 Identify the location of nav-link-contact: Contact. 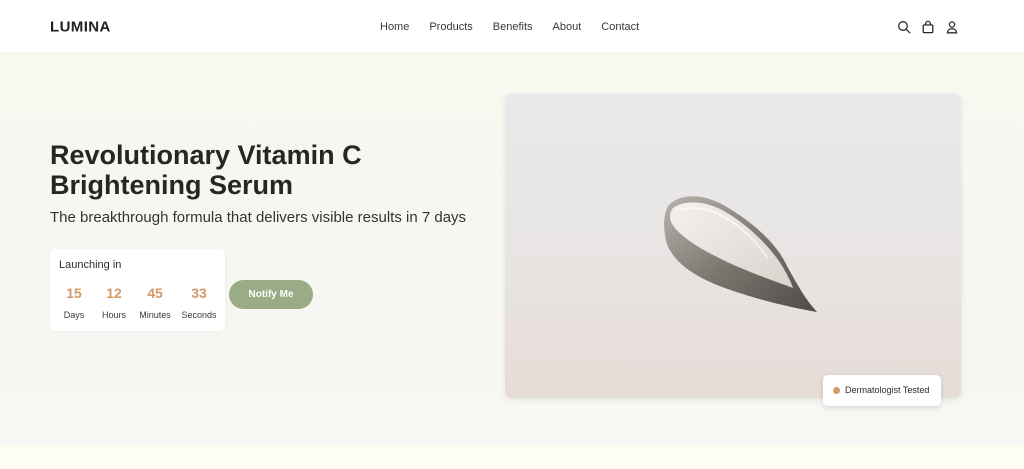
(620, 27).